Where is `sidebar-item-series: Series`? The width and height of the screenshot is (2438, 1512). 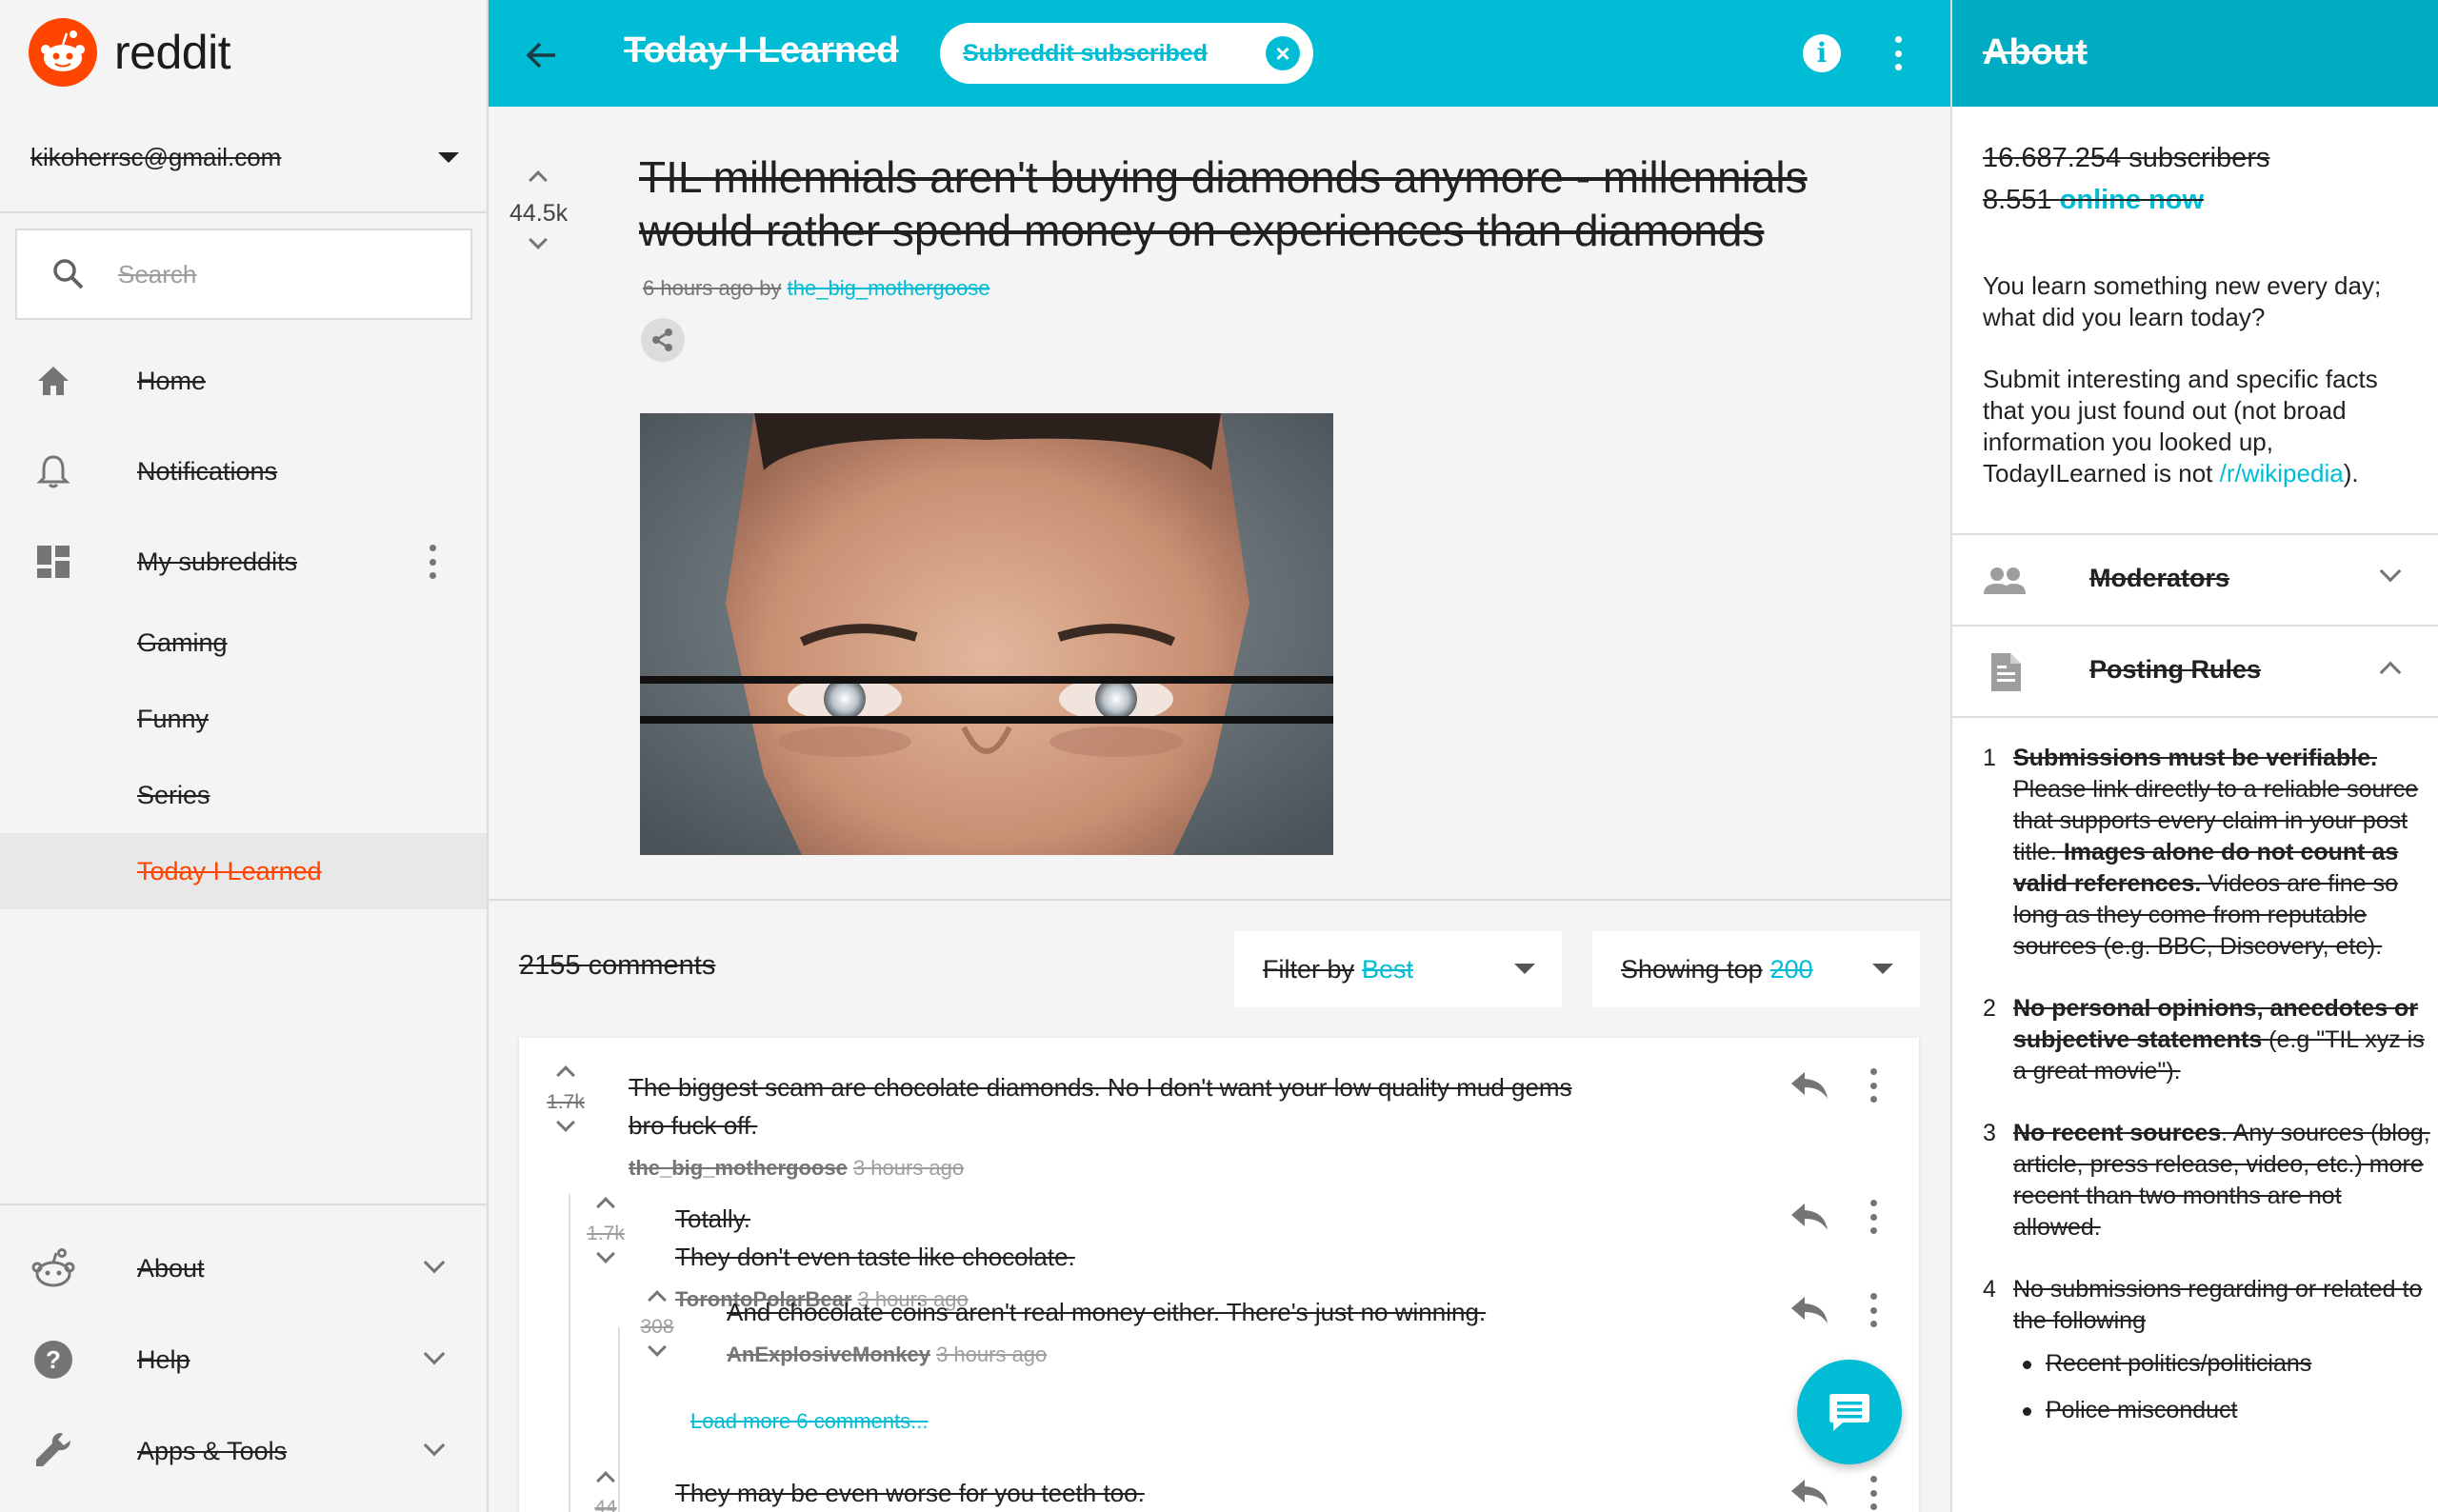 sidebar-item-series: Series is located at coordinates (243, 795).